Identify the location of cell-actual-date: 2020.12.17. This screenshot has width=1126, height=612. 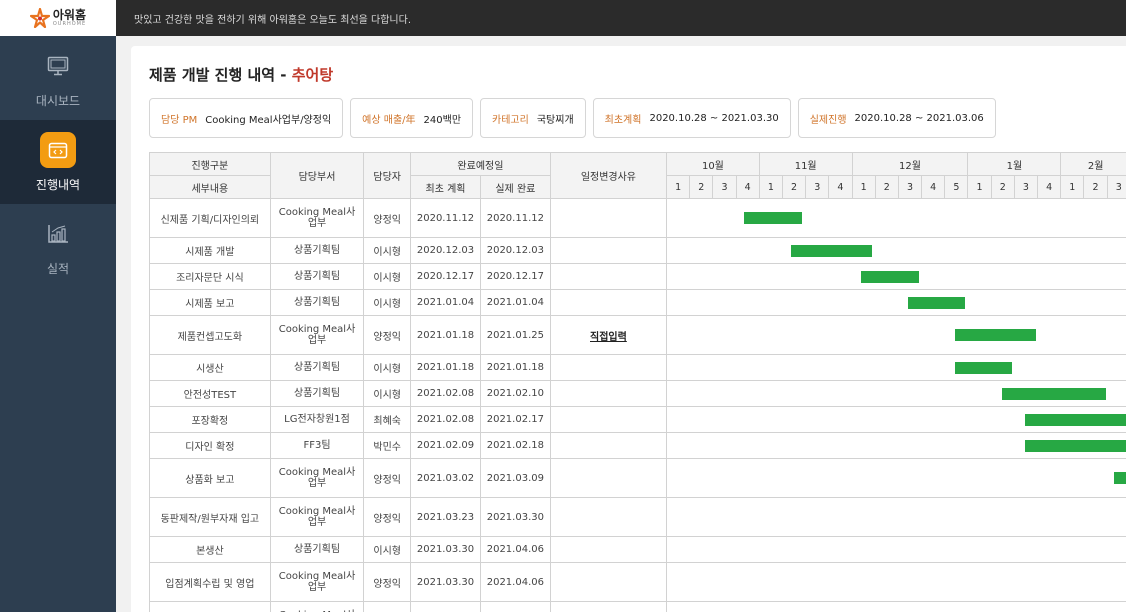
(515, 276).